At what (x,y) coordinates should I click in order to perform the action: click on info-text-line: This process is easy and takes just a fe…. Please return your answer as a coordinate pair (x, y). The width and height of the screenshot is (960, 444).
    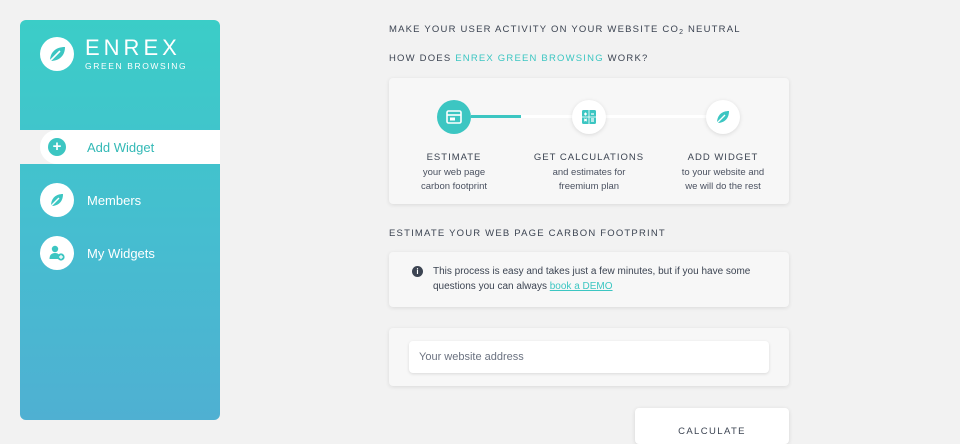
    Looking at the image, I should click on (592, 271).